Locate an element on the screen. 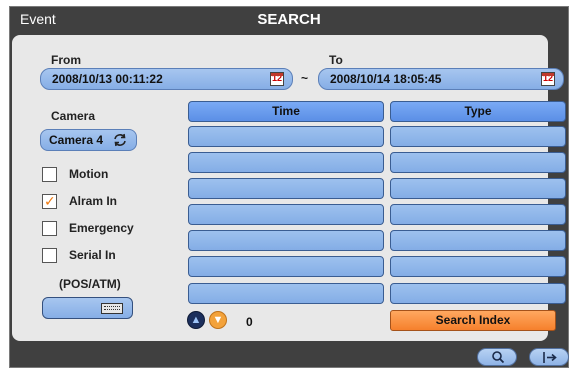  from-date-field: 2008/10/13 00:11:22 12 is located at coordinates (166, 79).